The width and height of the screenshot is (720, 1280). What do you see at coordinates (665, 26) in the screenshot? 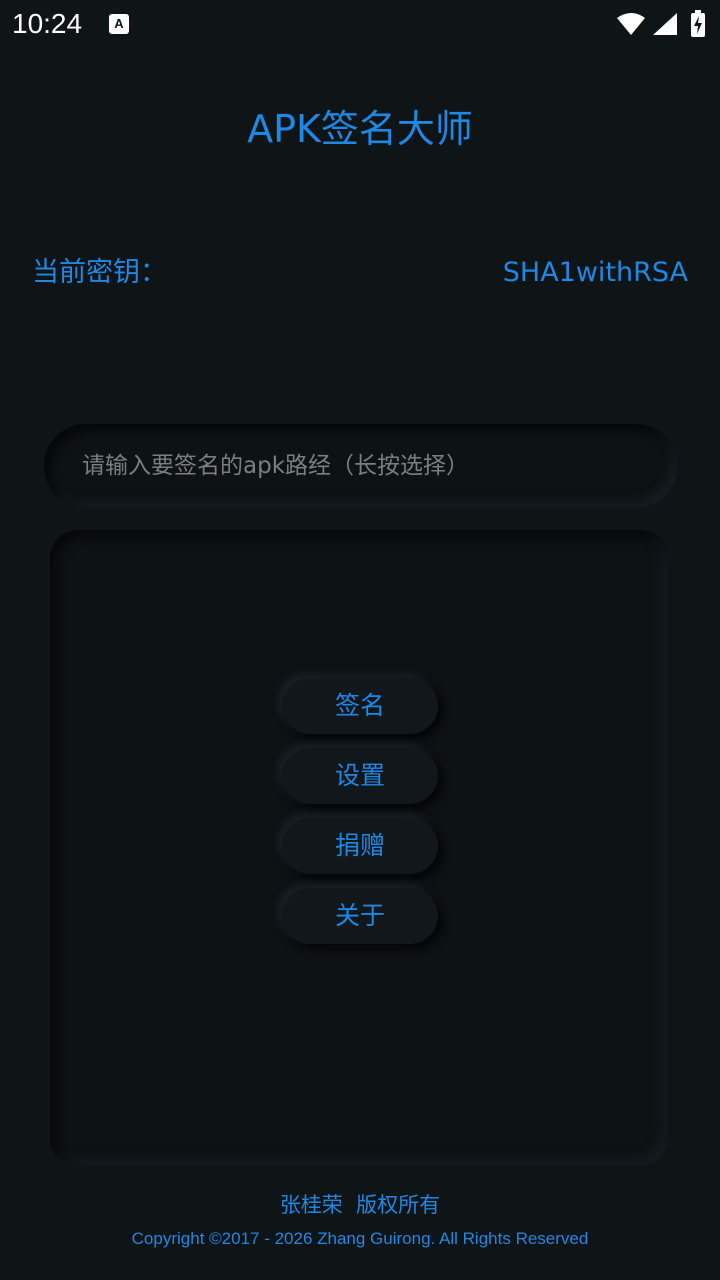
I see `signal-icon` at bounding box center [665, 26].